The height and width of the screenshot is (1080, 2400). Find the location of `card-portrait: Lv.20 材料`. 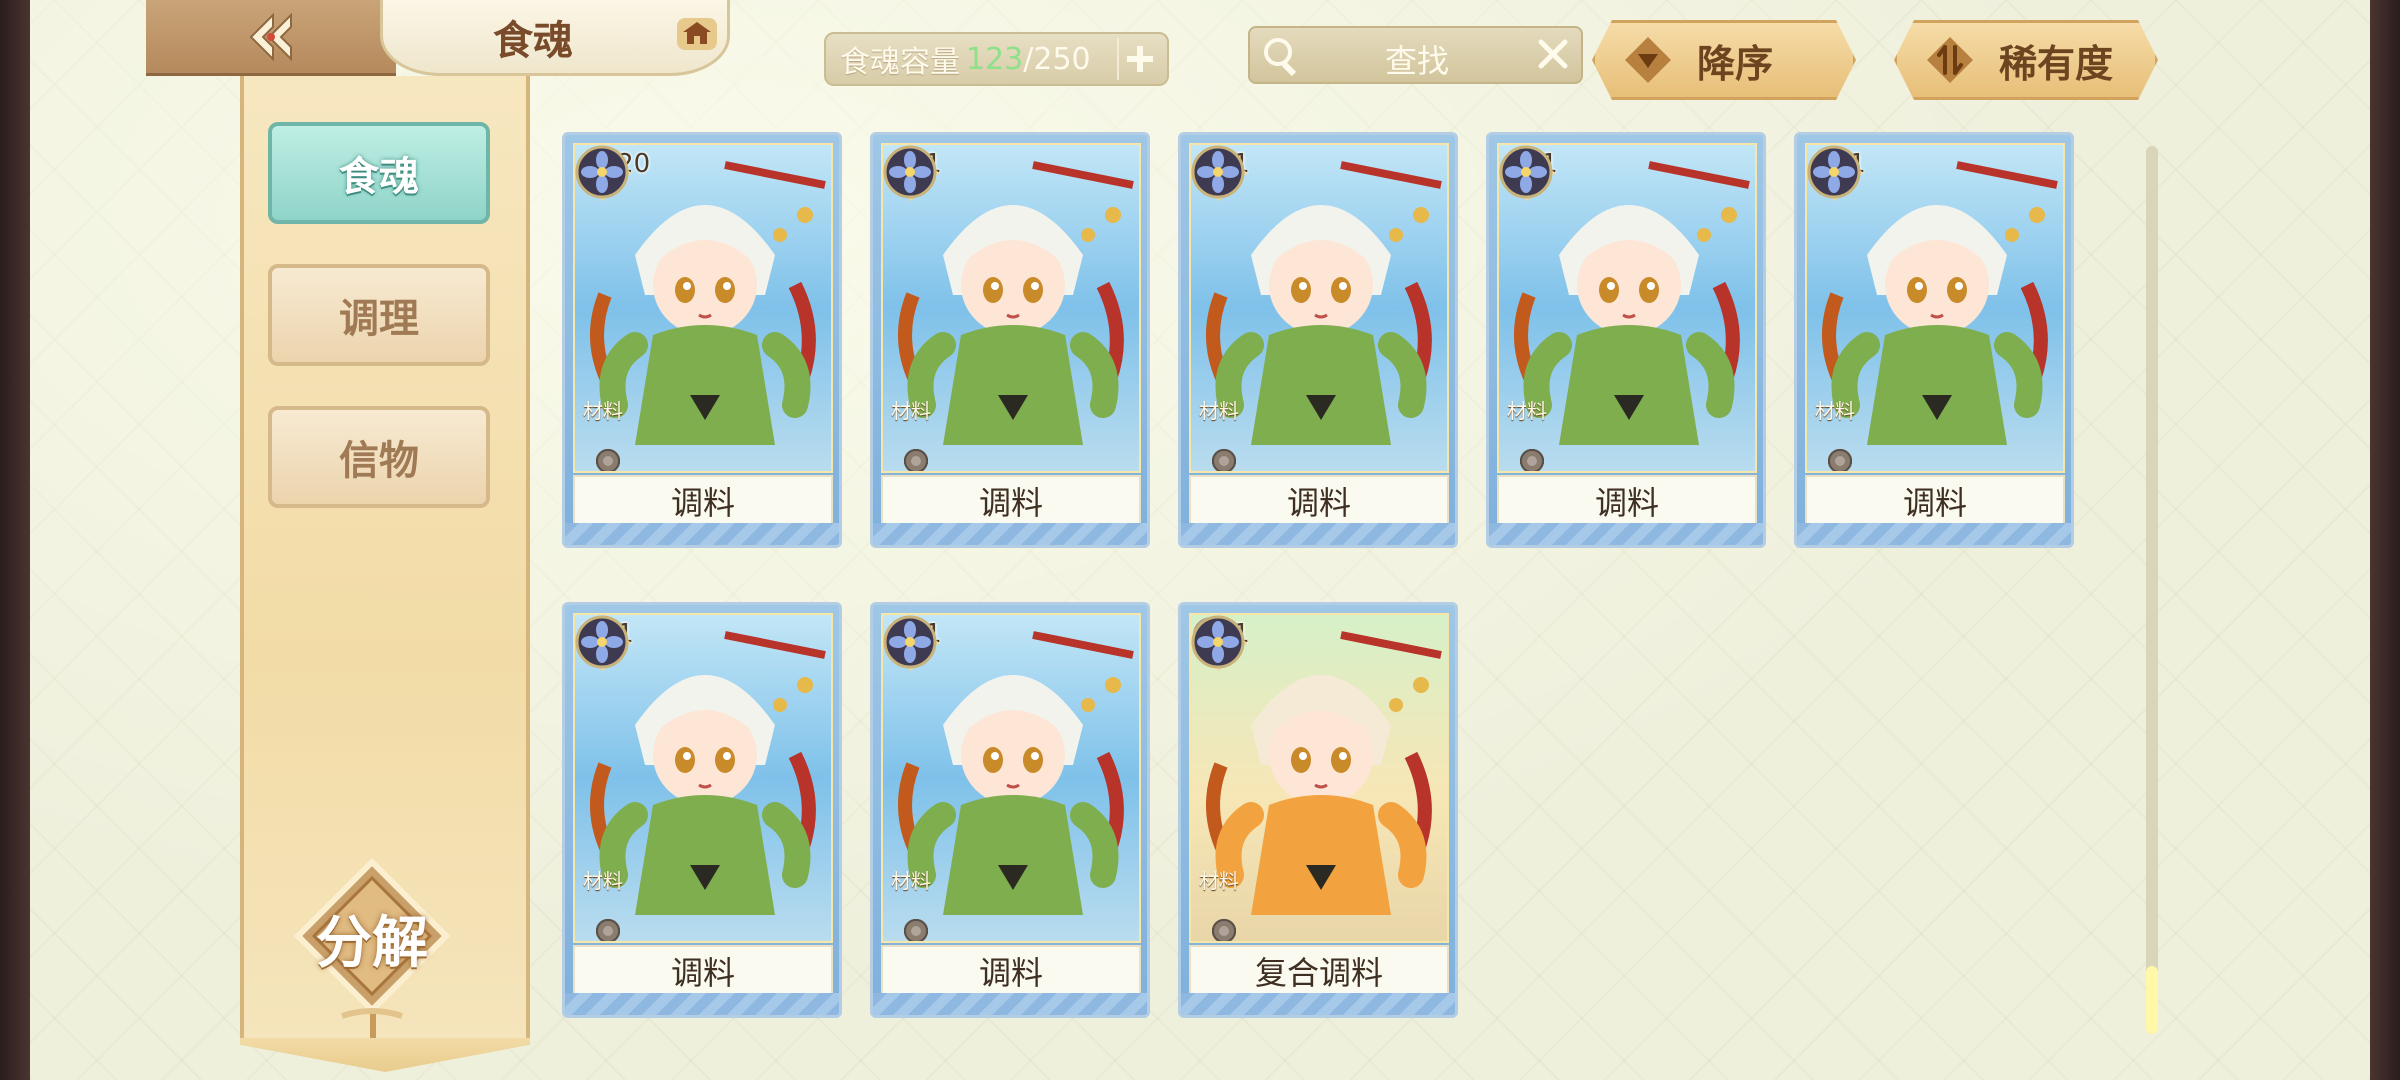

card-portrait: Lv.20 材料 is located at coordinates (703, 308).